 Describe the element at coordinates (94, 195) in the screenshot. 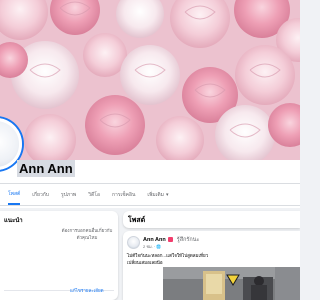

I see `tab-videos: วิดีโอ` at that location.